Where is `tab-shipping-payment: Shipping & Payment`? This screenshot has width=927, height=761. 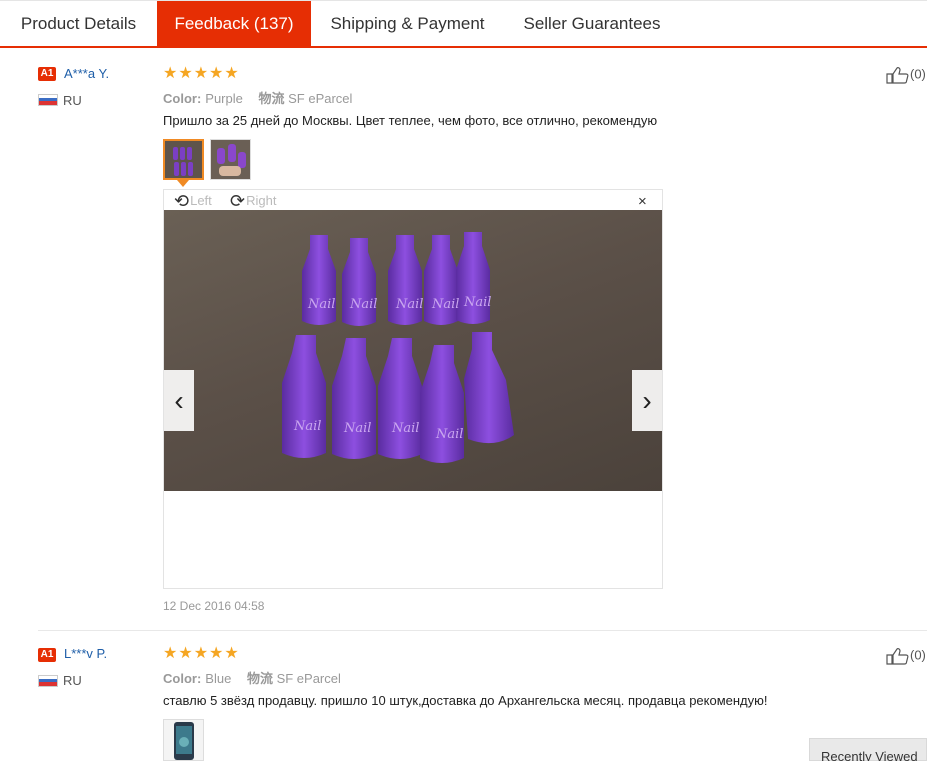
tab-shipping-payment: Shipping & Payment is located at coordinates (407, 23).